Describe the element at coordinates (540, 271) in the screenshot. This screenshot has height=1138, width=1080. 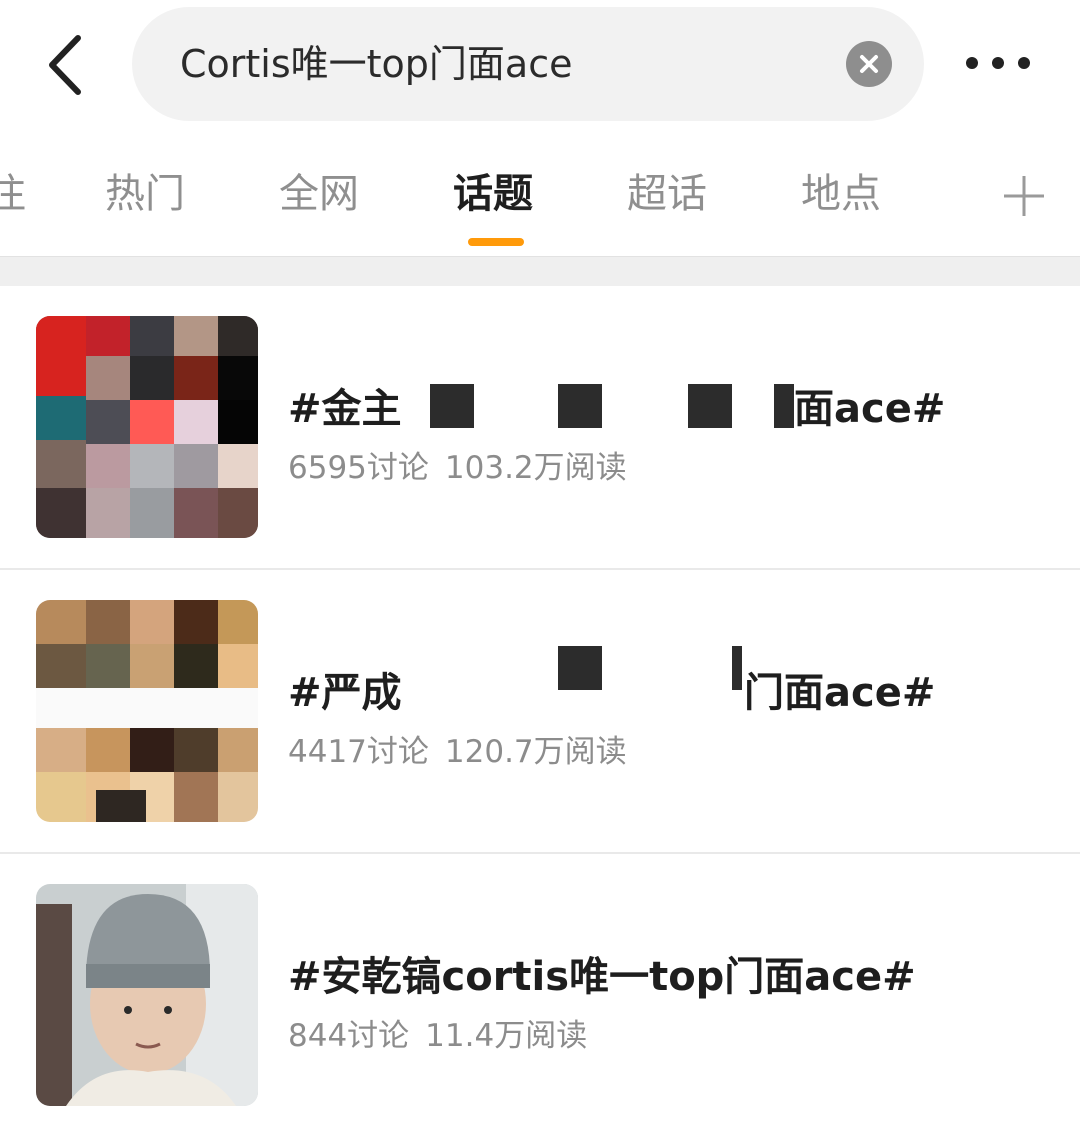
I see `section-divider` at that location.